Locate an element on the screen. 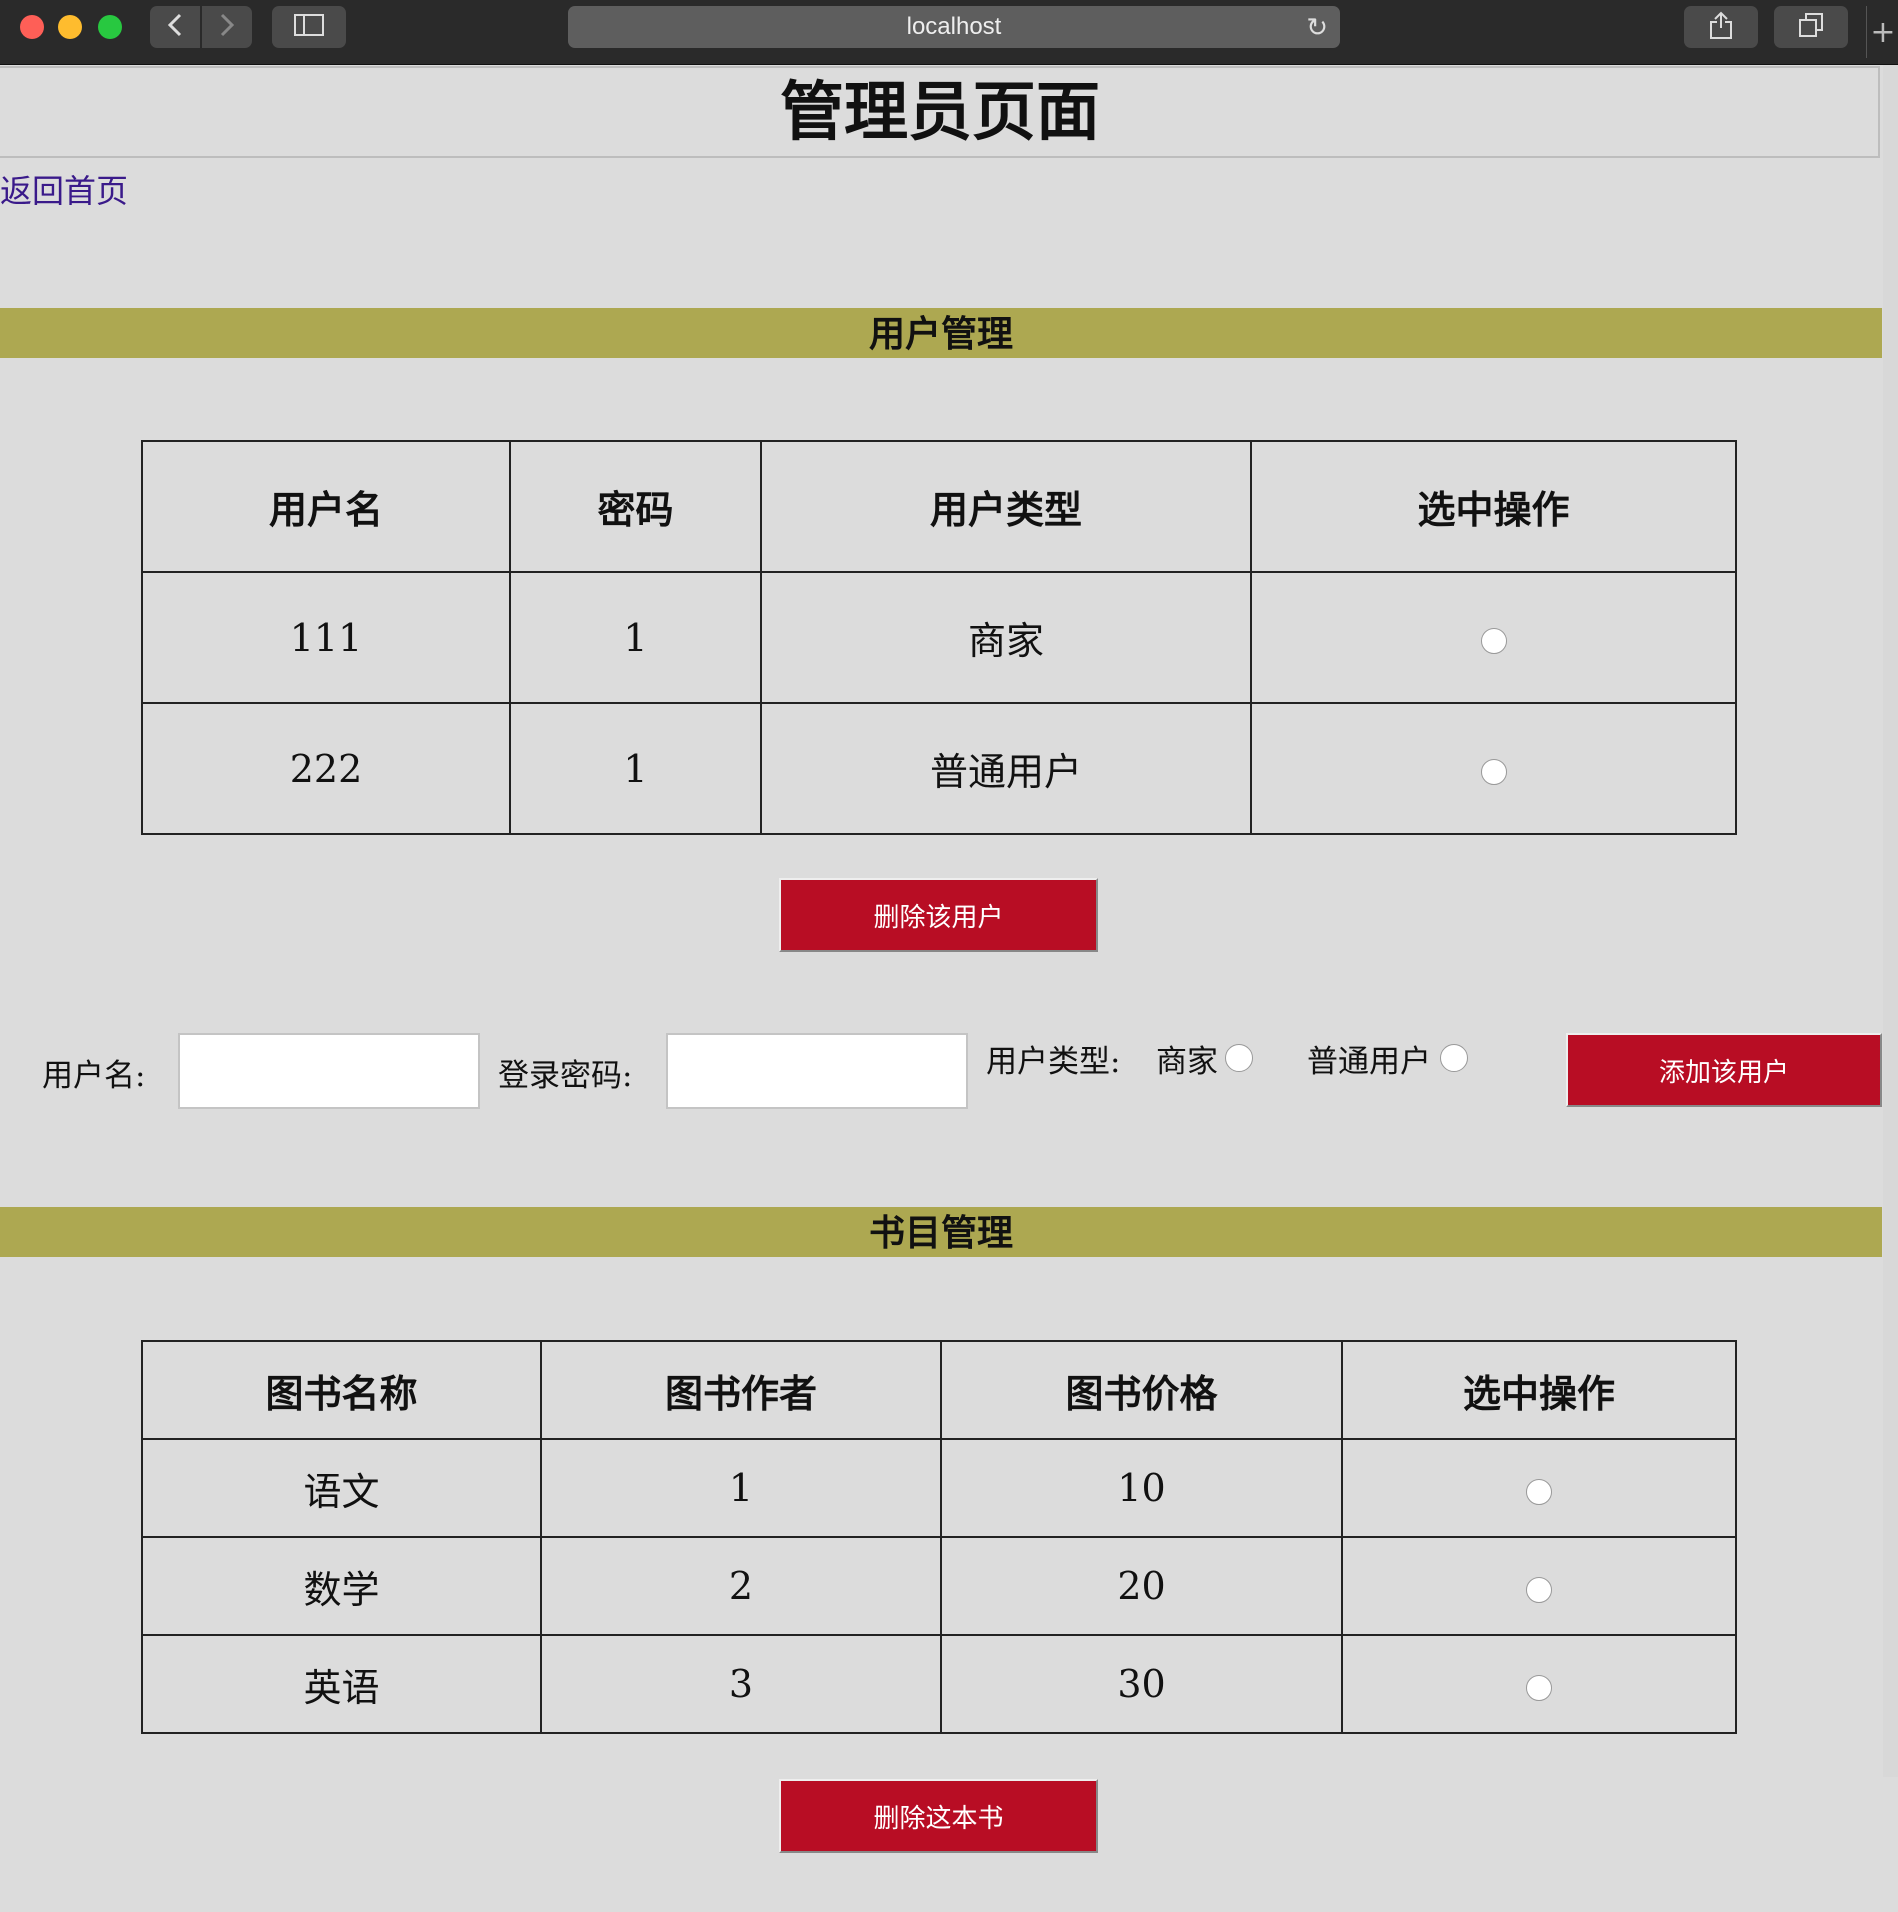 This screenshot has width=1898, height=1912. tab-overview-button is located at coordinates (1811, 27).